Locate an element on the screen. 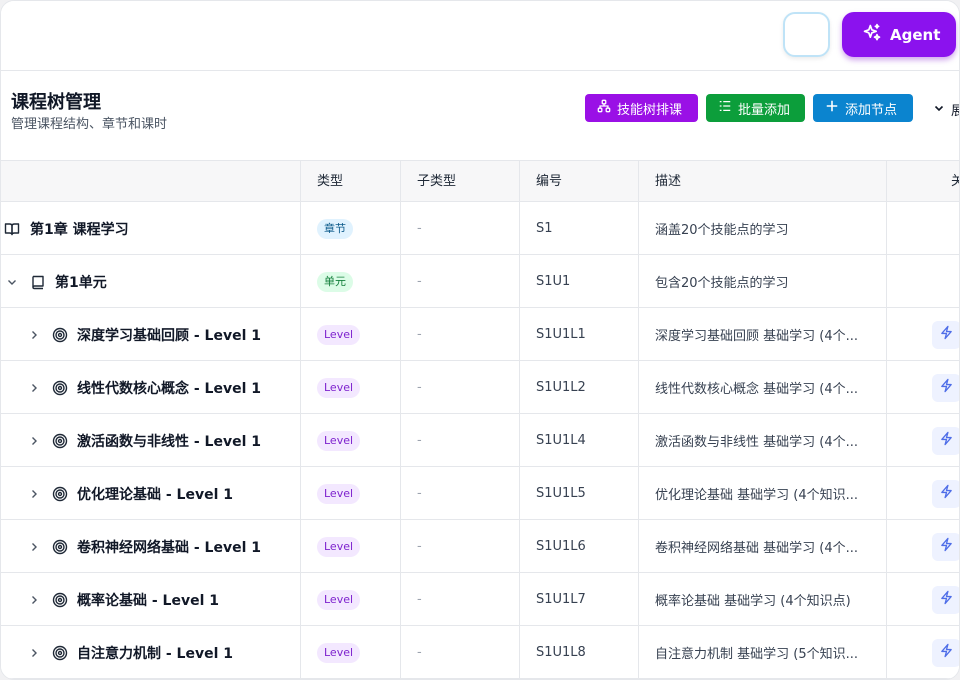 The height and width of the screenshot is (680, 960). node-name: 激活函数与非线性 - Level 1 is located at coordinates (169, 441).